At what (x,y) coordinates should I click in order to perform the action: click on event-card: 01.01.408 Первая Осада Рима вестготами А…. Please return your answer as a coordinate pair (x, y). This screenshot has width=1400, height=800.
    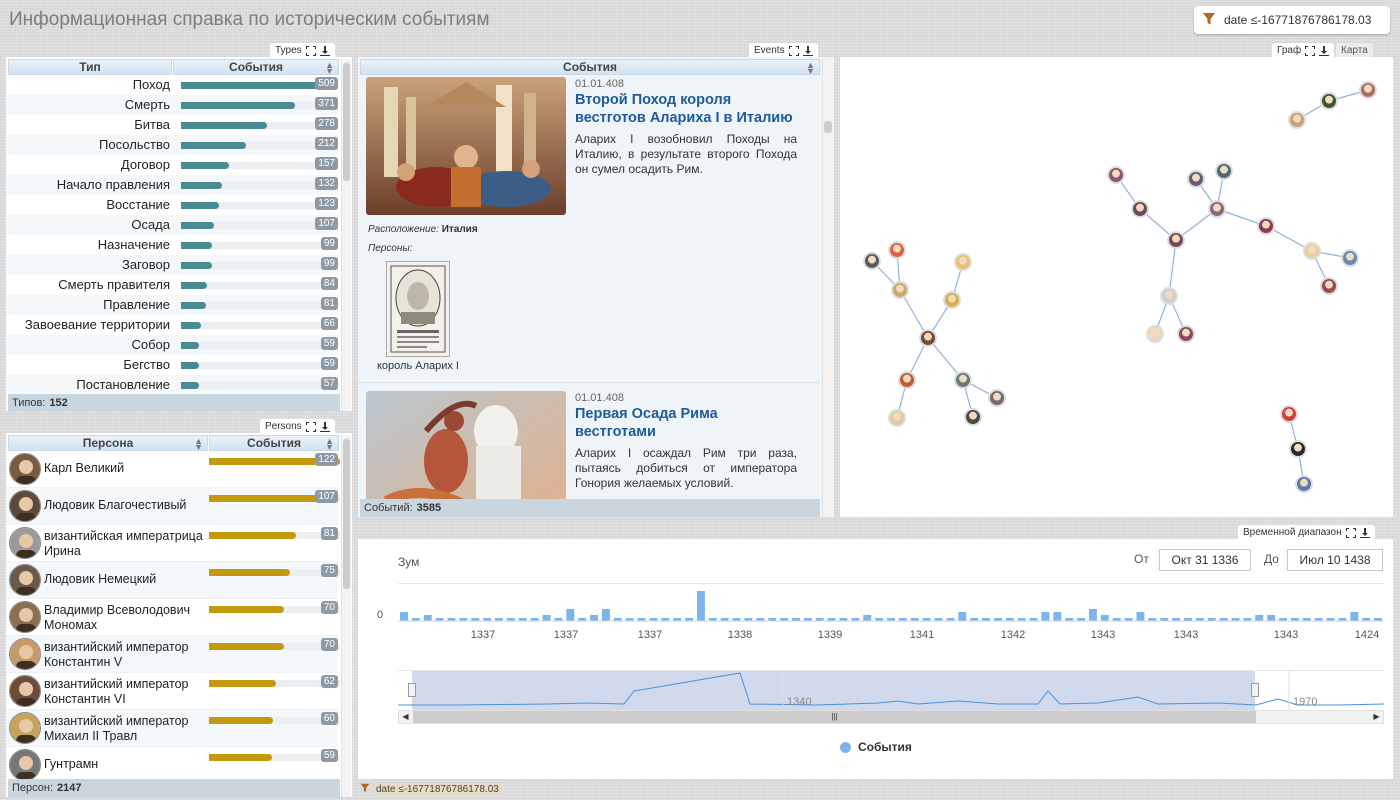
    Looking at the image, I should click on (589, 445).